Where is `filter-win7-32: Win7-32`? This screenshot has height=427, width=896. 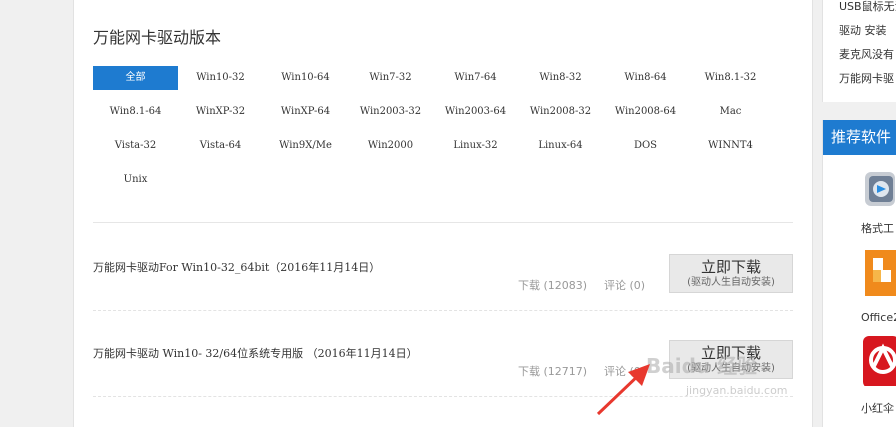
filter-win7-32: Win7-32 is located at coordinates (390, 78).